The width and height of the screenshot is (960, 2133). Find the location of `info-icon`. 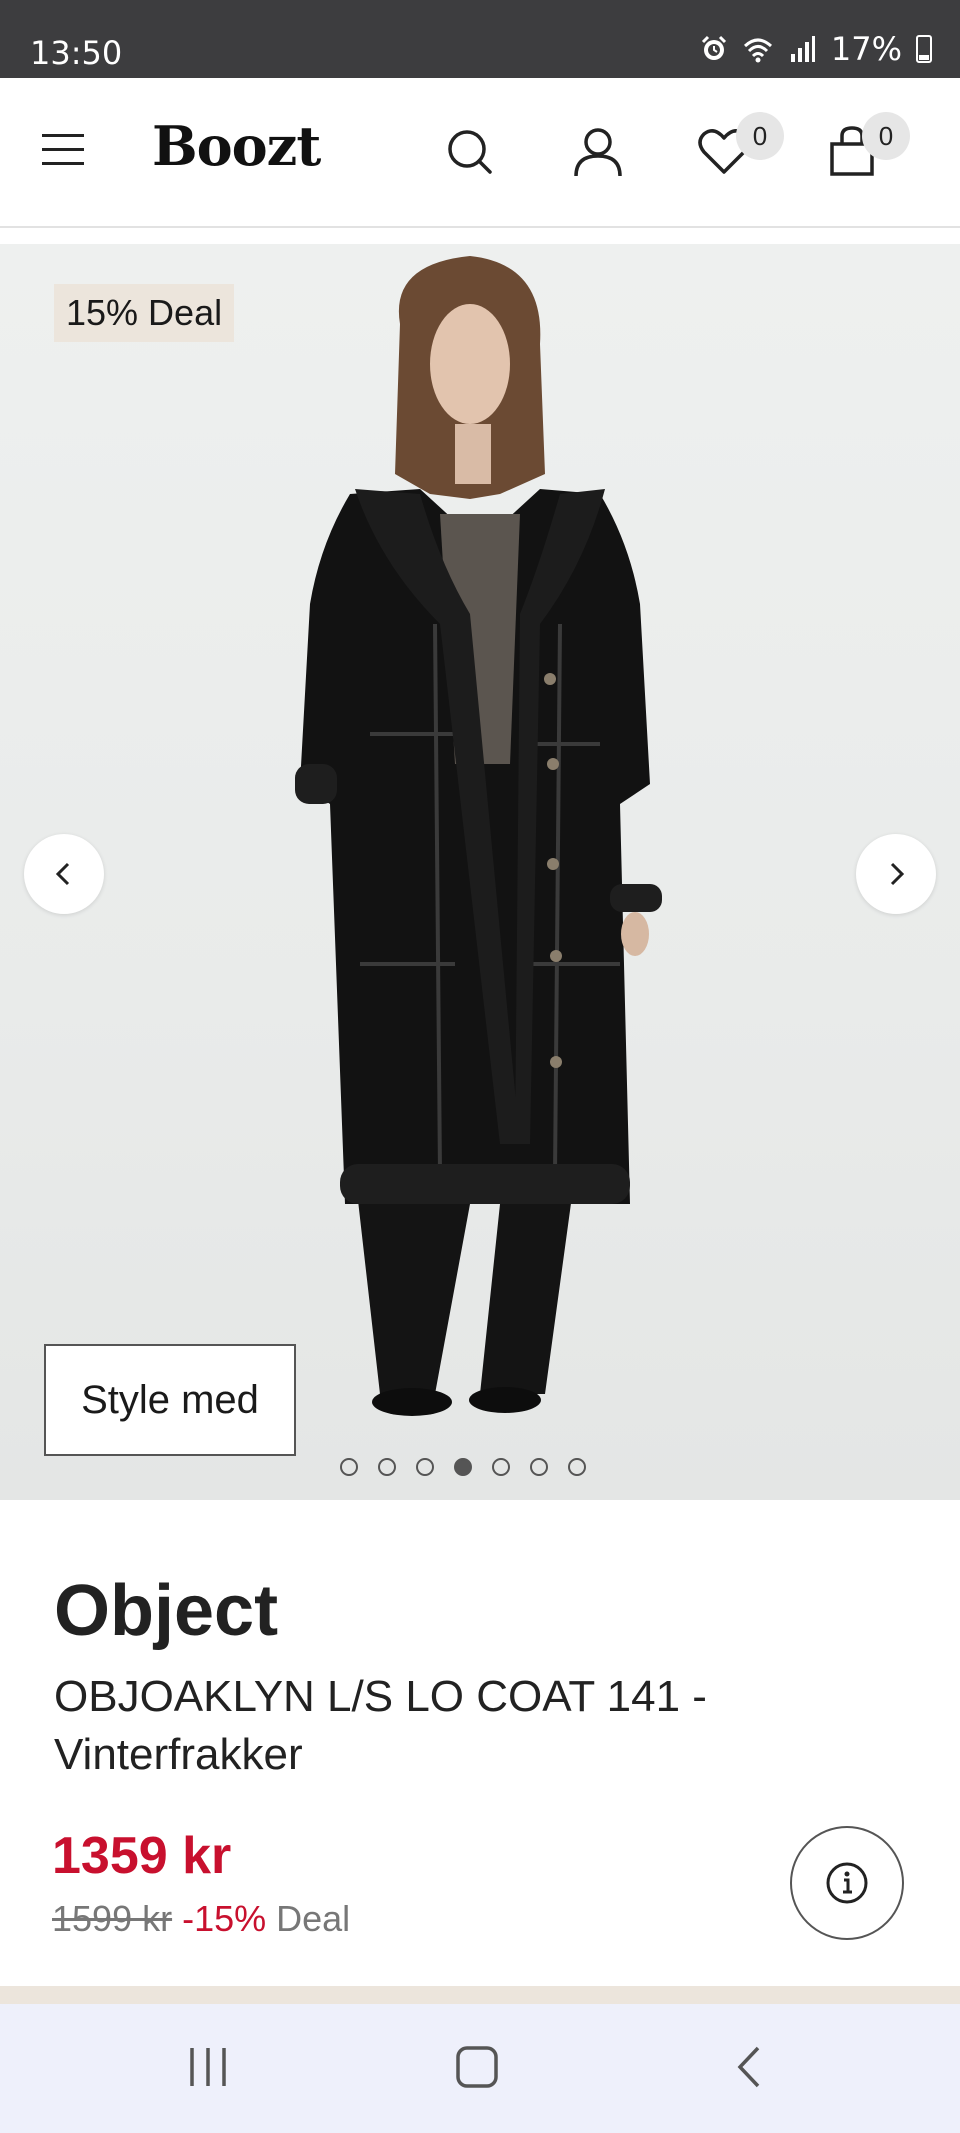

info-icon is located at coordinates (847, 1883).